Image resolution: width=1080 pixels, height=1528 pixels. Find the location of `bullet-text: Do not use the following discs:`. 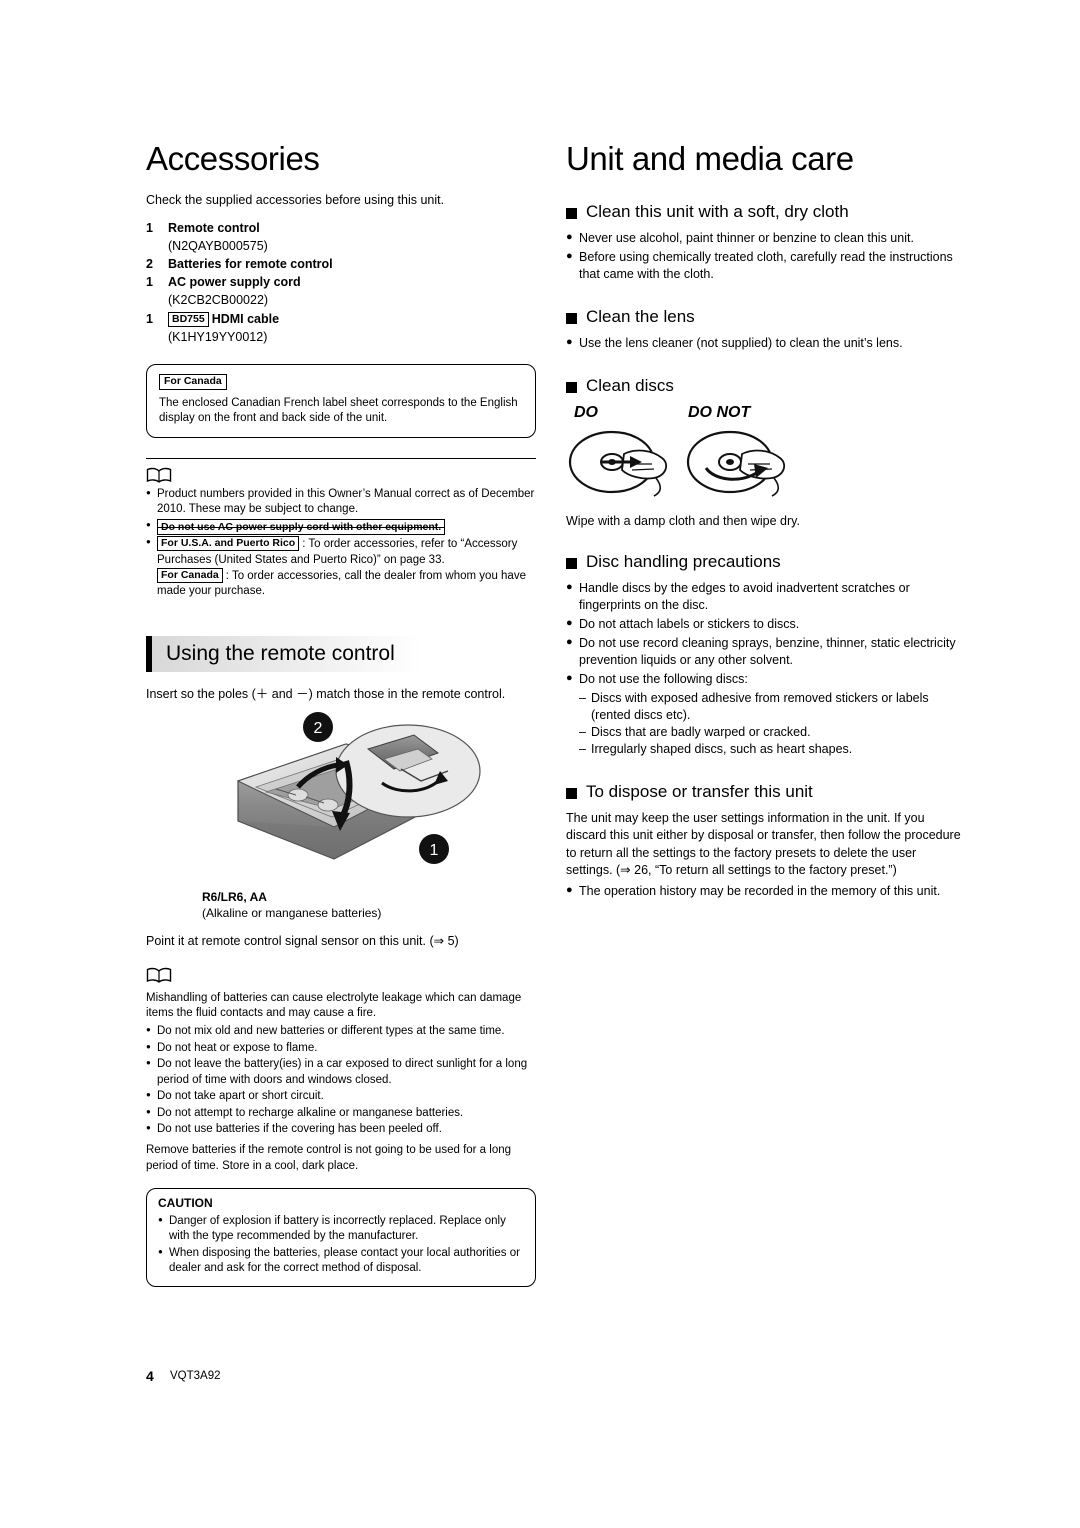

bullet-text: Do not use the following discs: is located at coordinates (663, 679).